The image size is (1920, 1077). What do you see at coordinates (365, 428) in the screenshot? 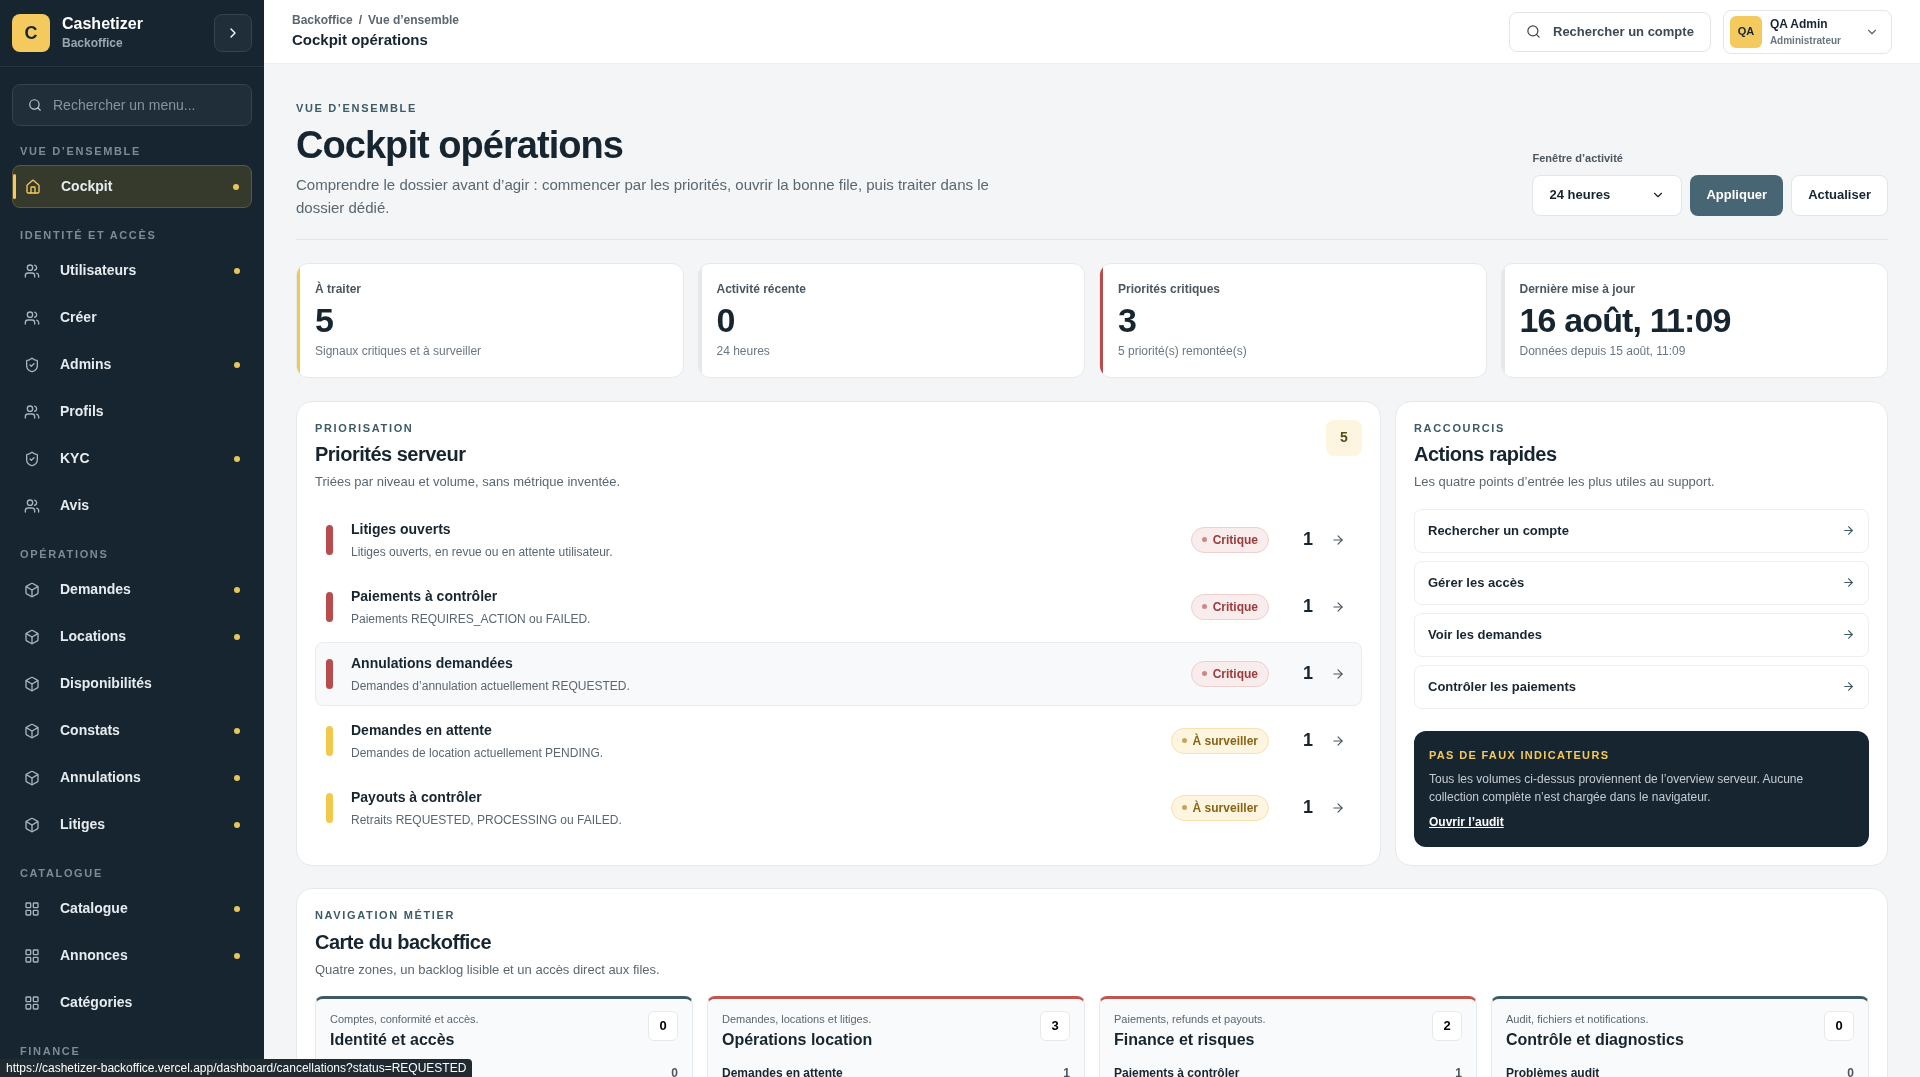
I see `section-eyebrow: PRIORISATION` at bounding box center [365, 428].